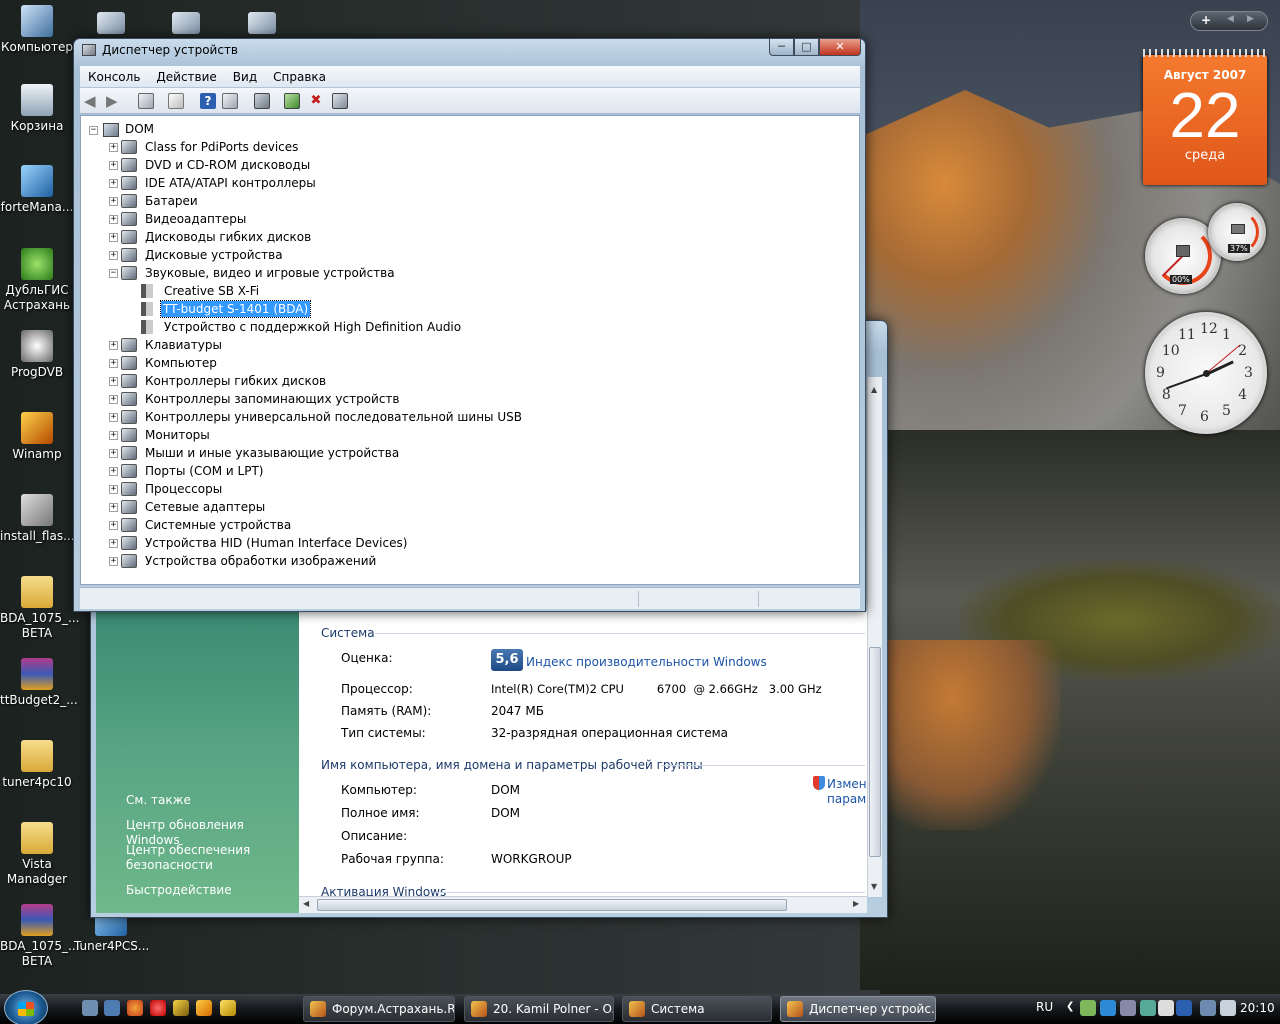  What do you see at coordinates (1206, 20) in the screenshot?
I see `sidebar-add-button: +` at bounding box center [1206, 20].